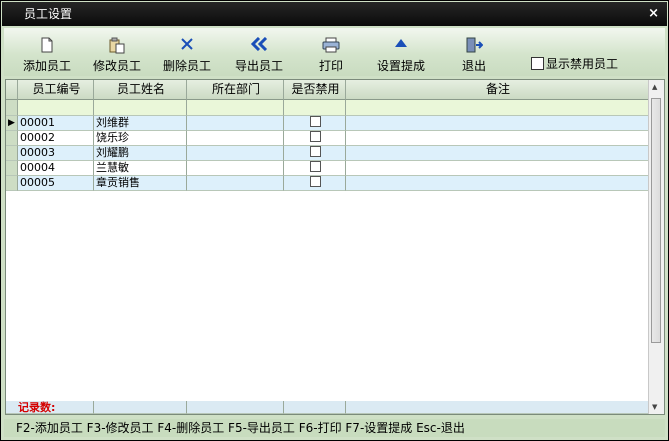 The image size is (669, 441). I want to click on export-employee-label: 导出员工, so click(258, 66).